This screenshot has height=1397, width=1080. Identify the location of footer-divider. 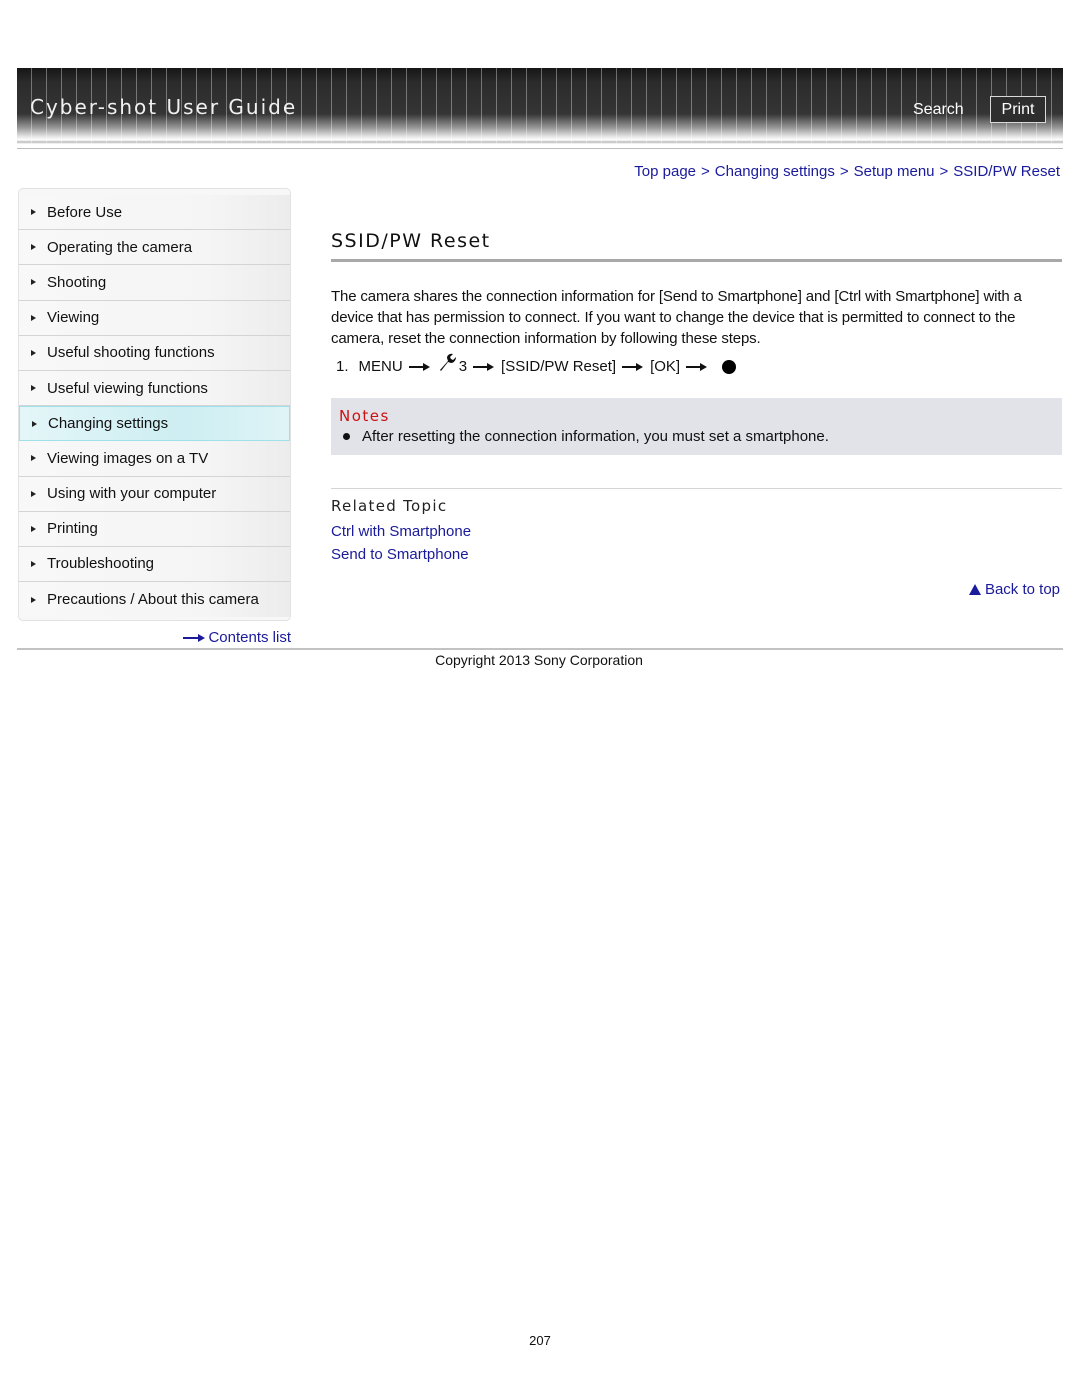
(540, 649).